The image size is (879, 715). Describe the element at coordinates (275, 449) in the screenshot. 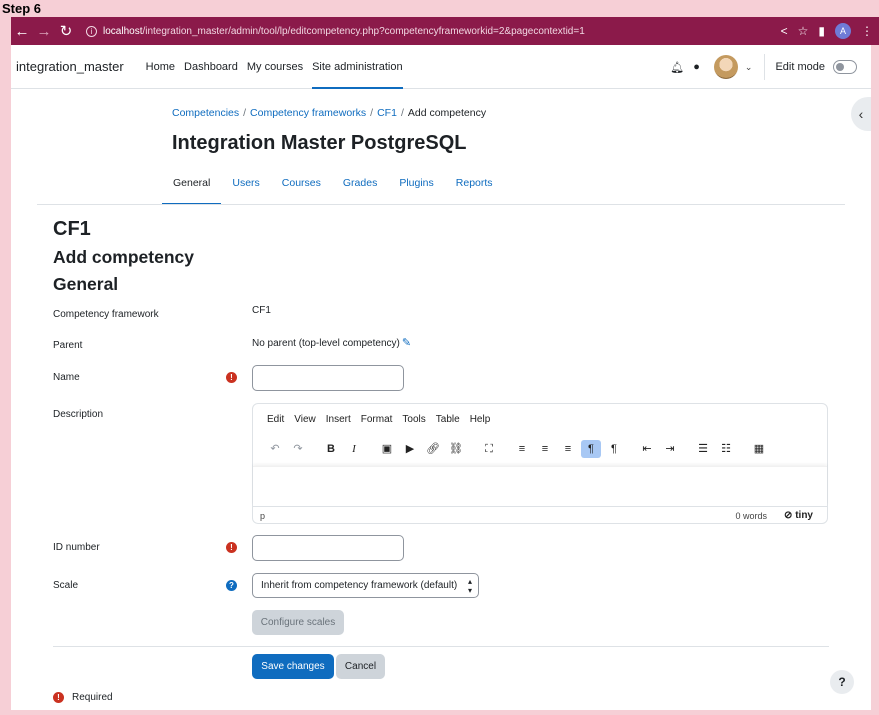

I see `undo-icon: ↶` at that location.